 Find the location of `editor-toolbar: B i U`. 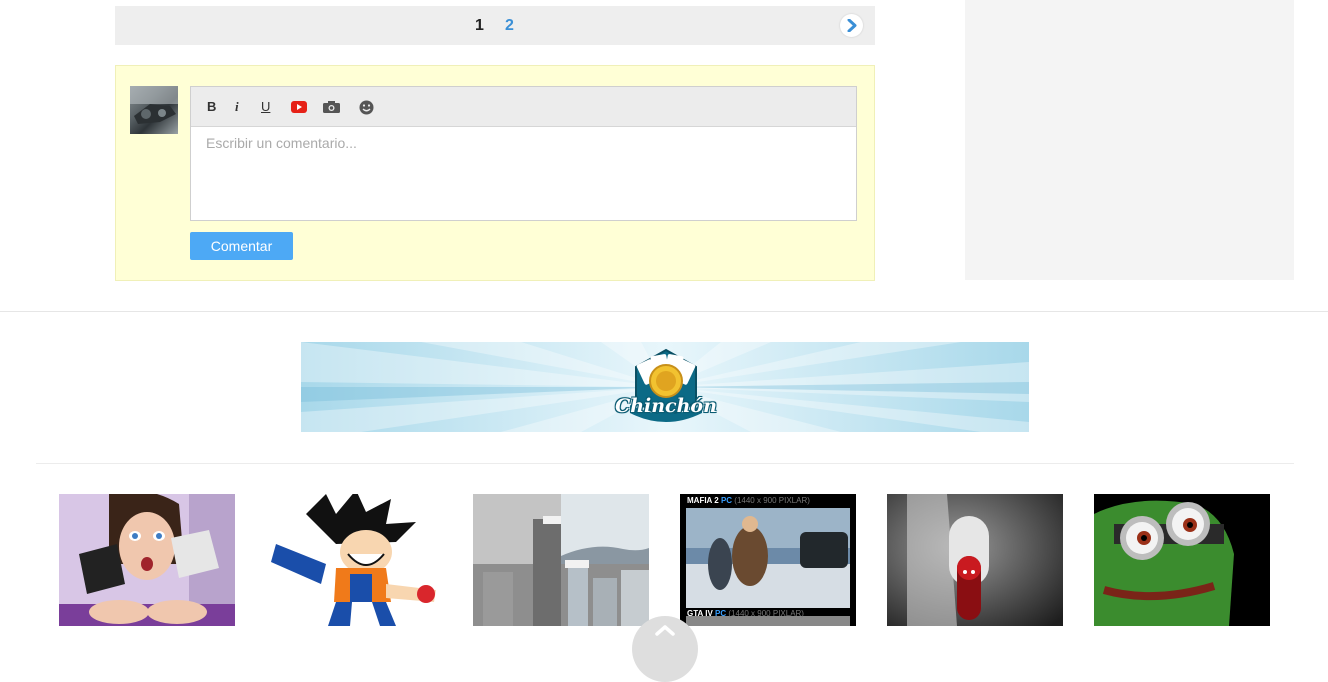

editor-toolbar: B i U is located at coordinates (523, 107).